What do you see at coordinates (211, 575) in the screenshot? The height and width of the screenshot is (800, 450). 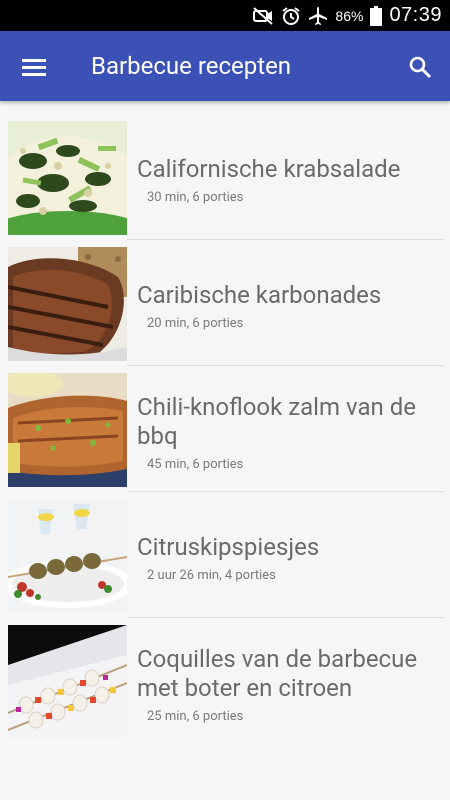 I see `recipe-meta: 2 uur 26 min, 4 porties` at bounding box center [211, 575].